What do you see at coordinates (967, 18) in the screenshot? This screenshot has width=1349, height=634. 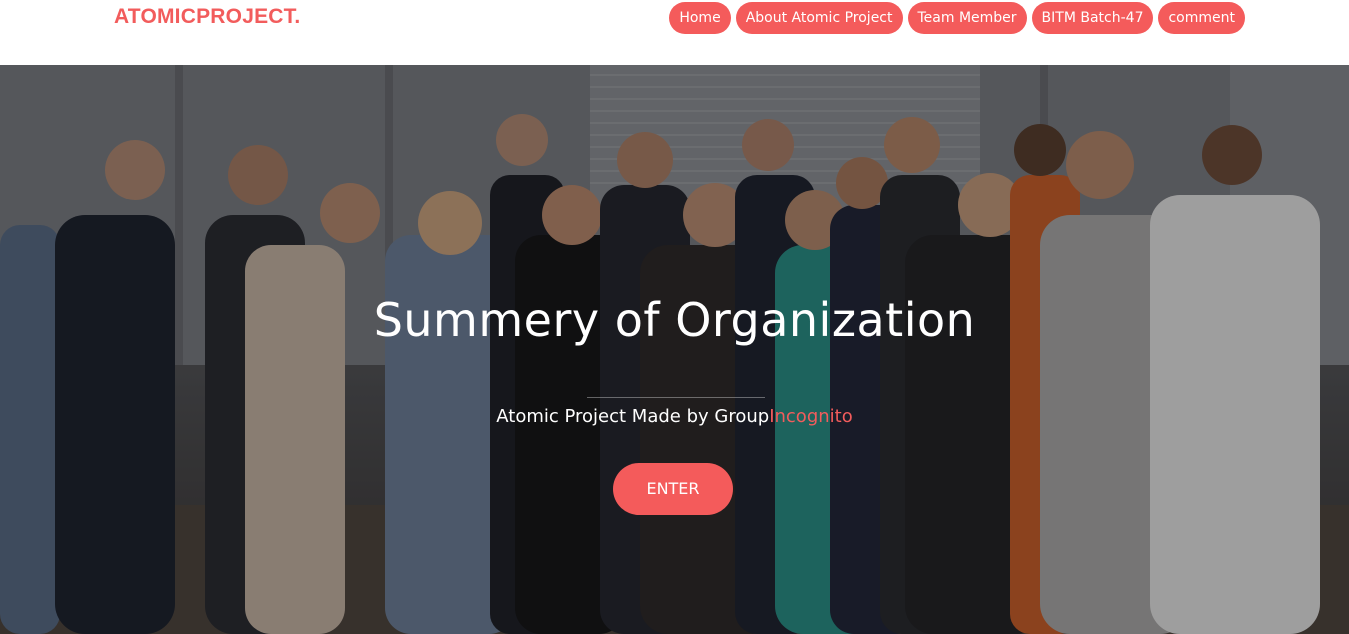 I see `nav-team-member: Team Member` at bounding box center [967, 18].